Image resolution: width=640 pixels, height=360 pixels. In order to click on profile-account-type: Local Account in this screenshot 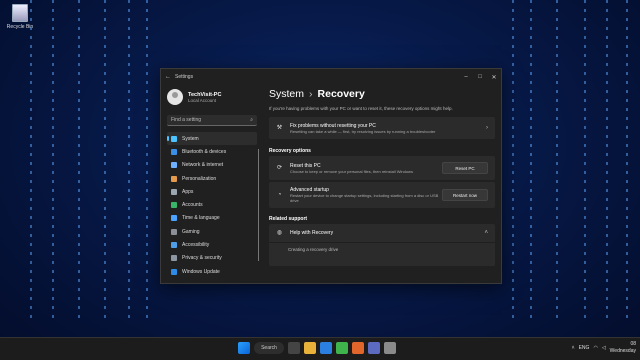, I will do `click(202, 100)`.